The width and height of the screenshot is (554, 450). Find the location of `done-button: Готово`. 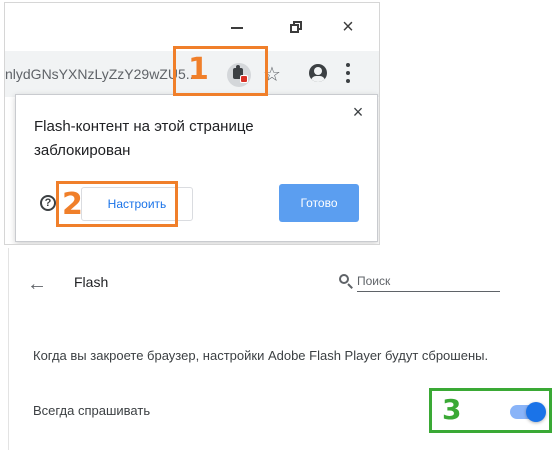

done-button: Готово is located at coordinates (319, 203).